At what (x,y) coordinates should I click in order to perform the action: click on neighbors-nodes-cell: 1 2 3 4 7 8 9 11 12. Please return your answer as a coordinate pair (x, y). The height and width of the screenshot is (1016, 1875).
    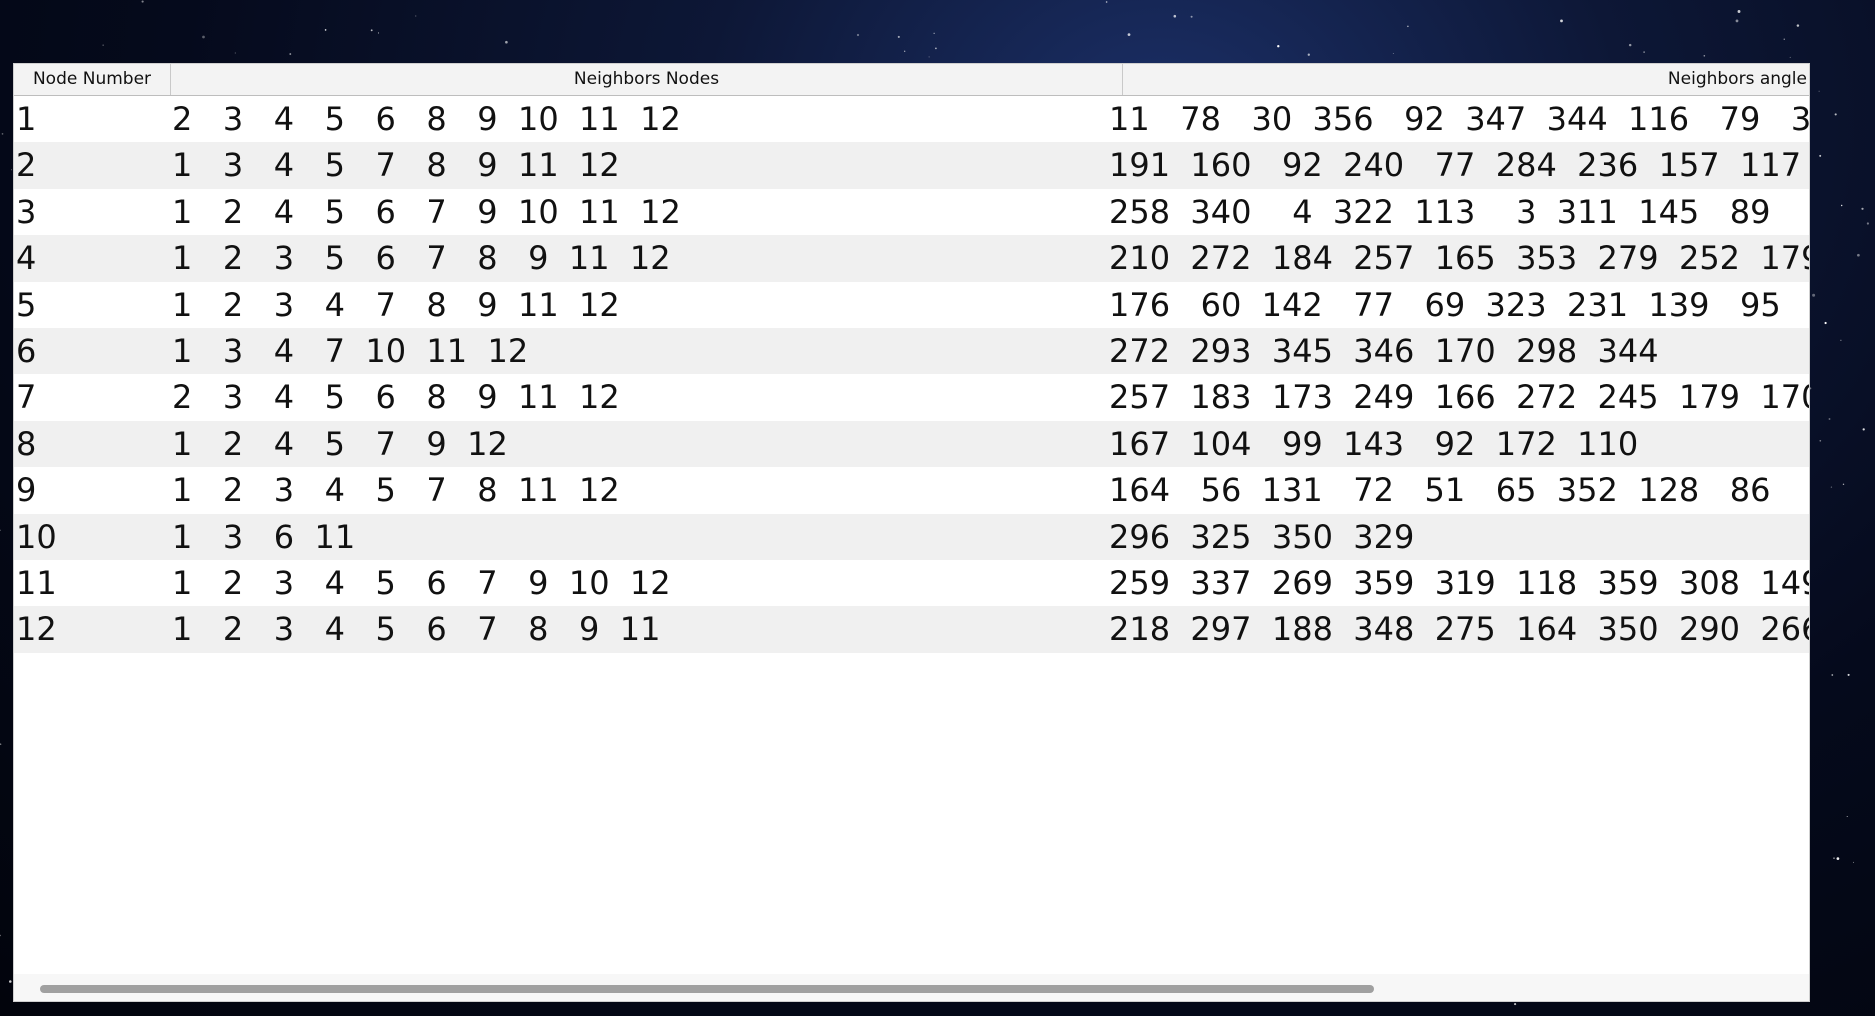
    Looking at the image, I should click on (396, 304).